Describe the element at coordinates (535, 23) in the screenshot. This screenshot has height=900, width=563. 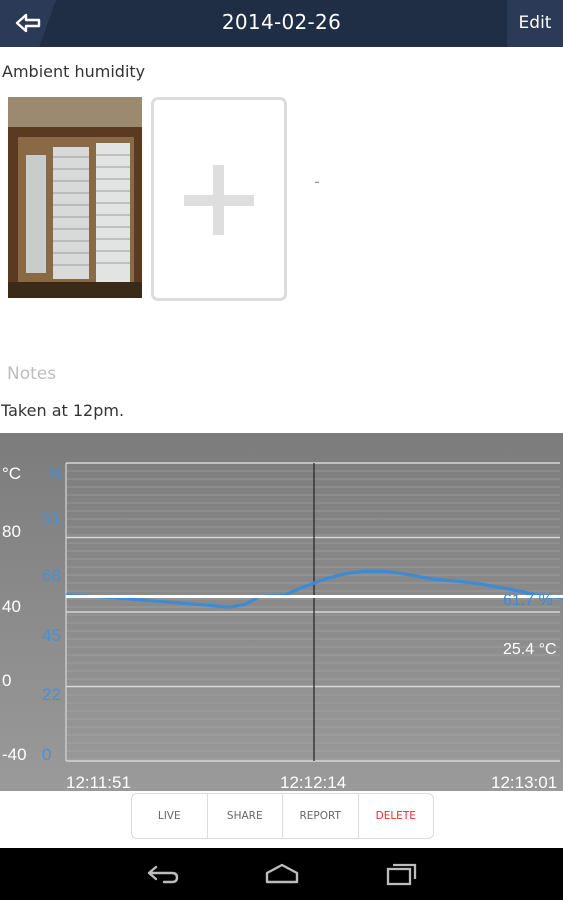
I see `edit-button: Edit` at that location.